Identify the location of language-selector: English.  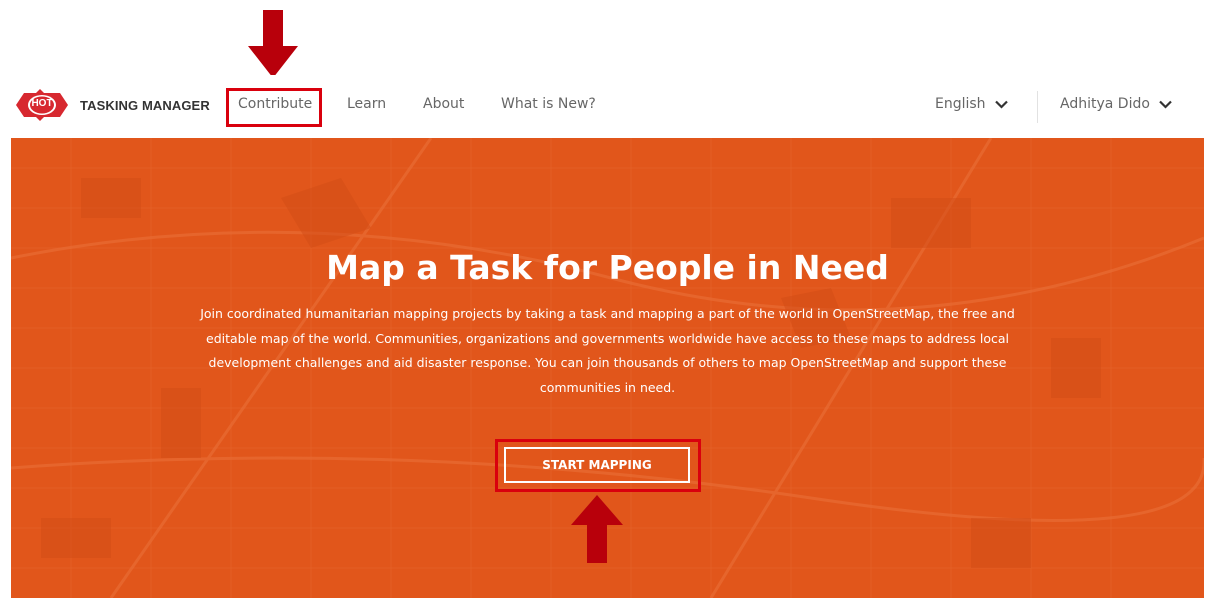
(971, 104).